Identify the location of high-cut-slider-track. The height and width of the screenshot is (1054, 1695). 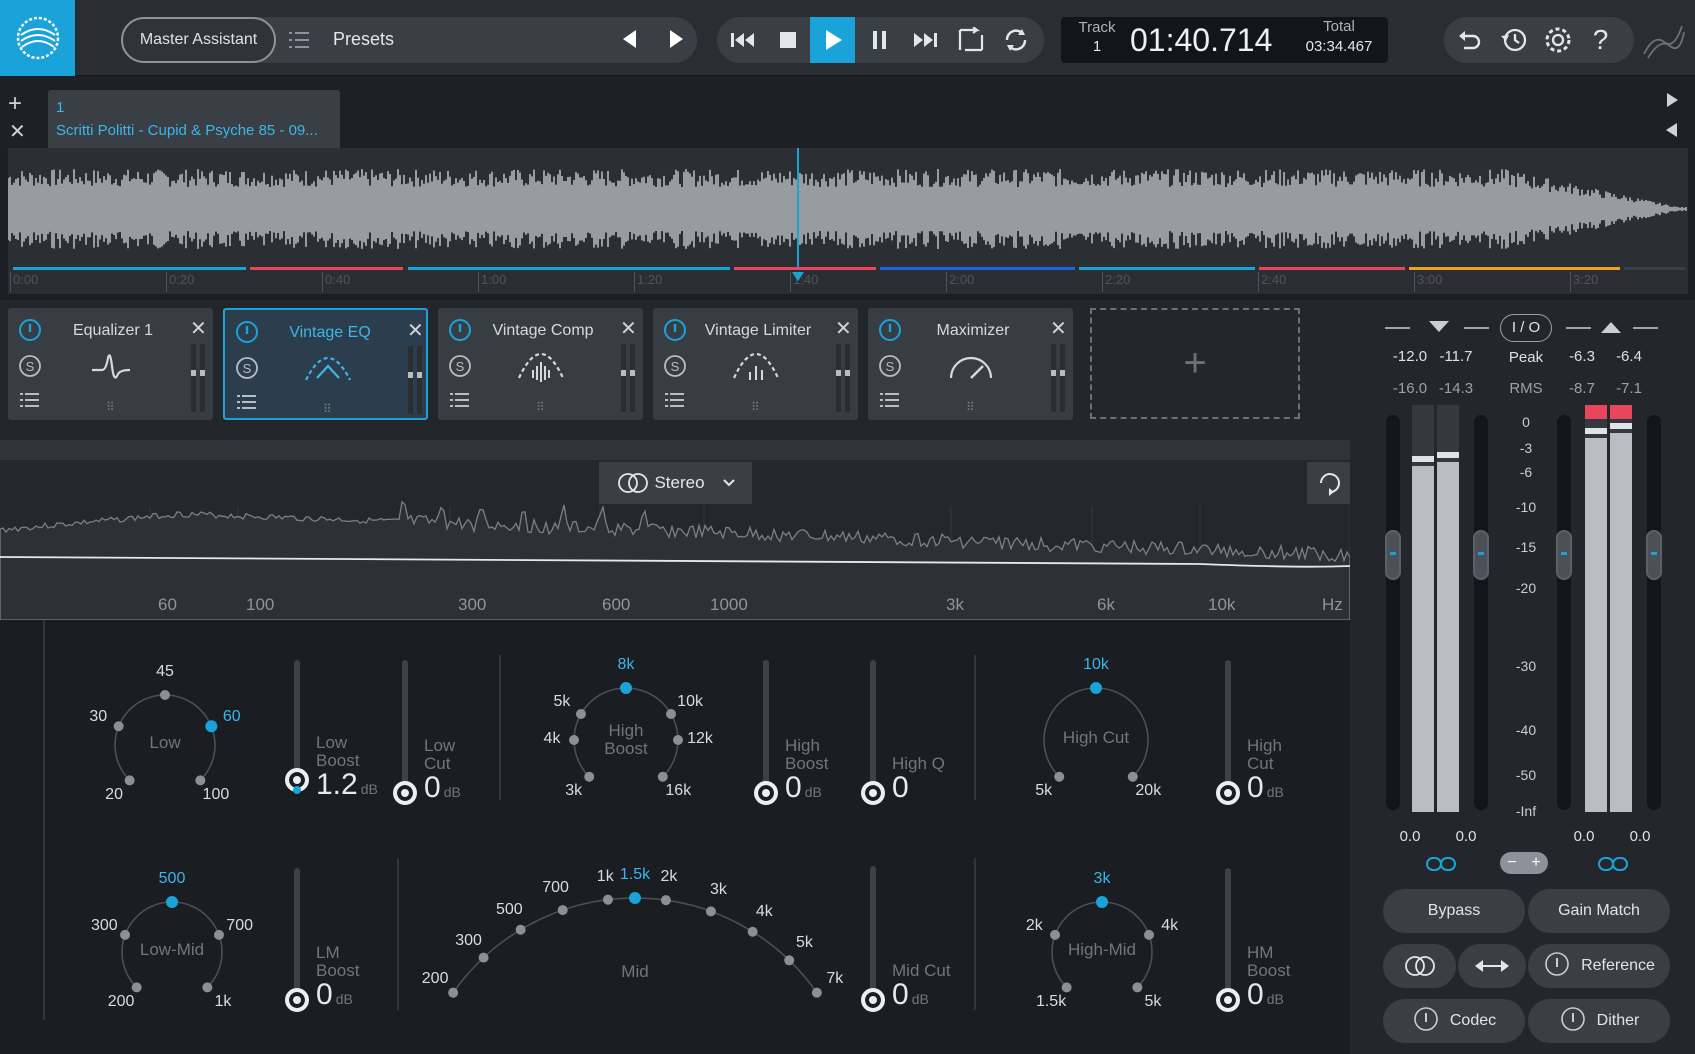
(1228, 726).